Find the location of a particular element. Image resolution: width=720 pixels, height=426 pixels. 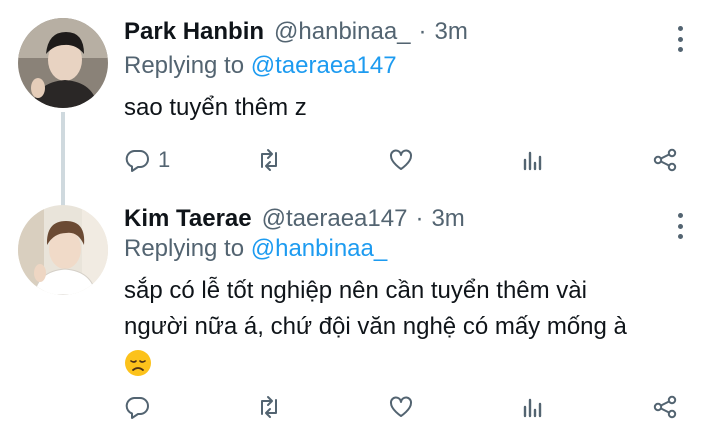

reply-button: 1 is located at coordinates (147, 160).